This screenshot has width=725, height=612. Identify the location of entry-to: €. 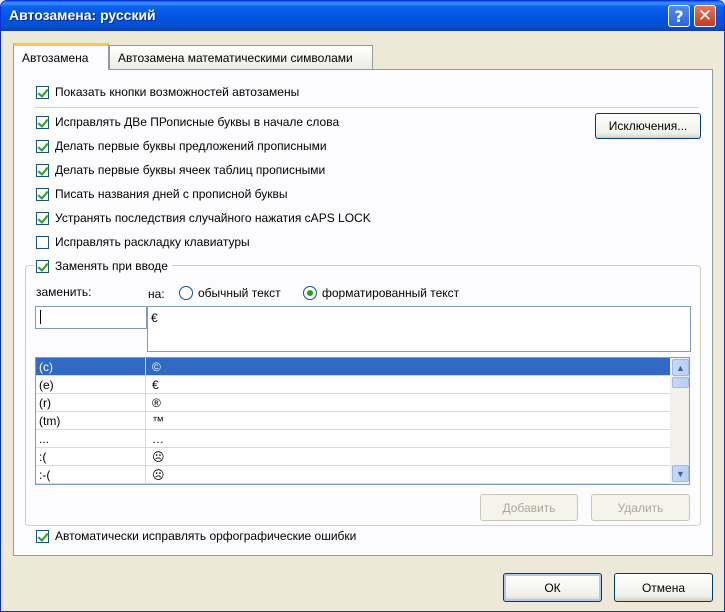
(155, 385).